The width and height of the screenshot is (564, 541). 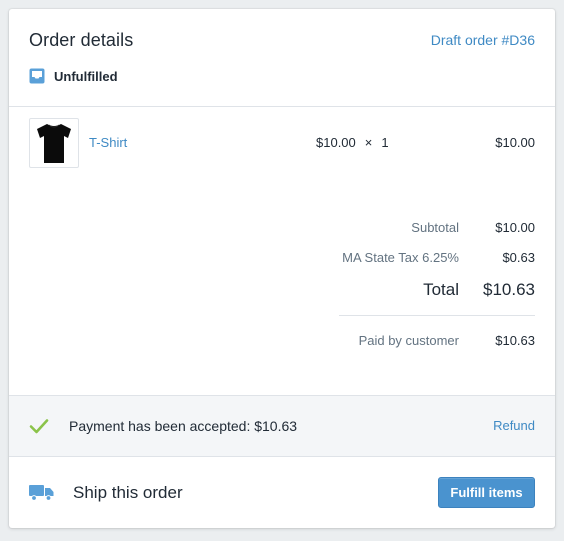 I want to click on price-quantity: $10.00 × 1, so click(x=352, y=142).